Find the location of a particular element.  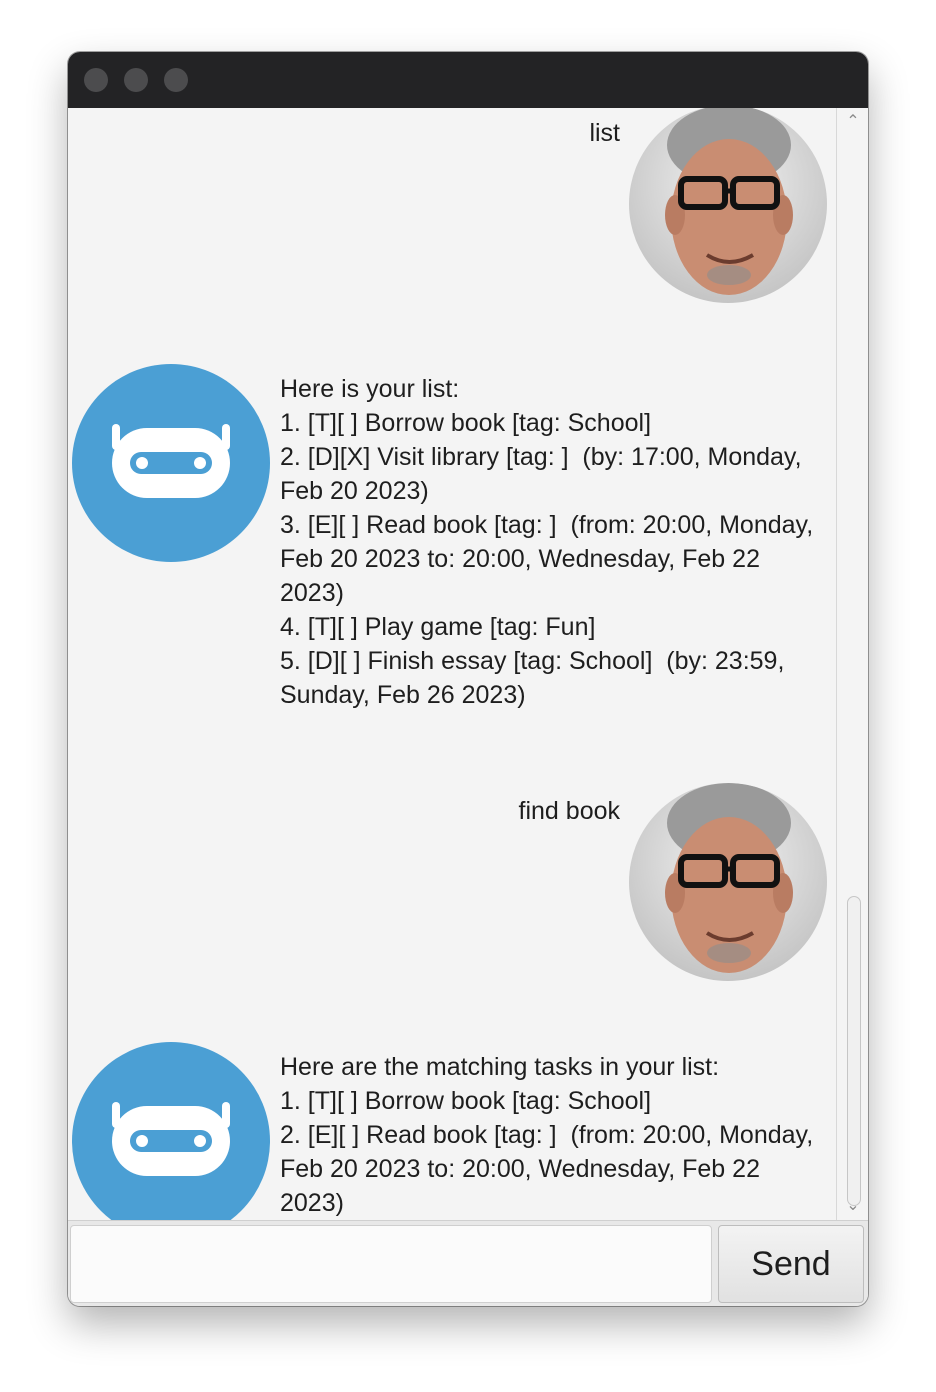

maximize-window-button is located at coordinates (176, 80).